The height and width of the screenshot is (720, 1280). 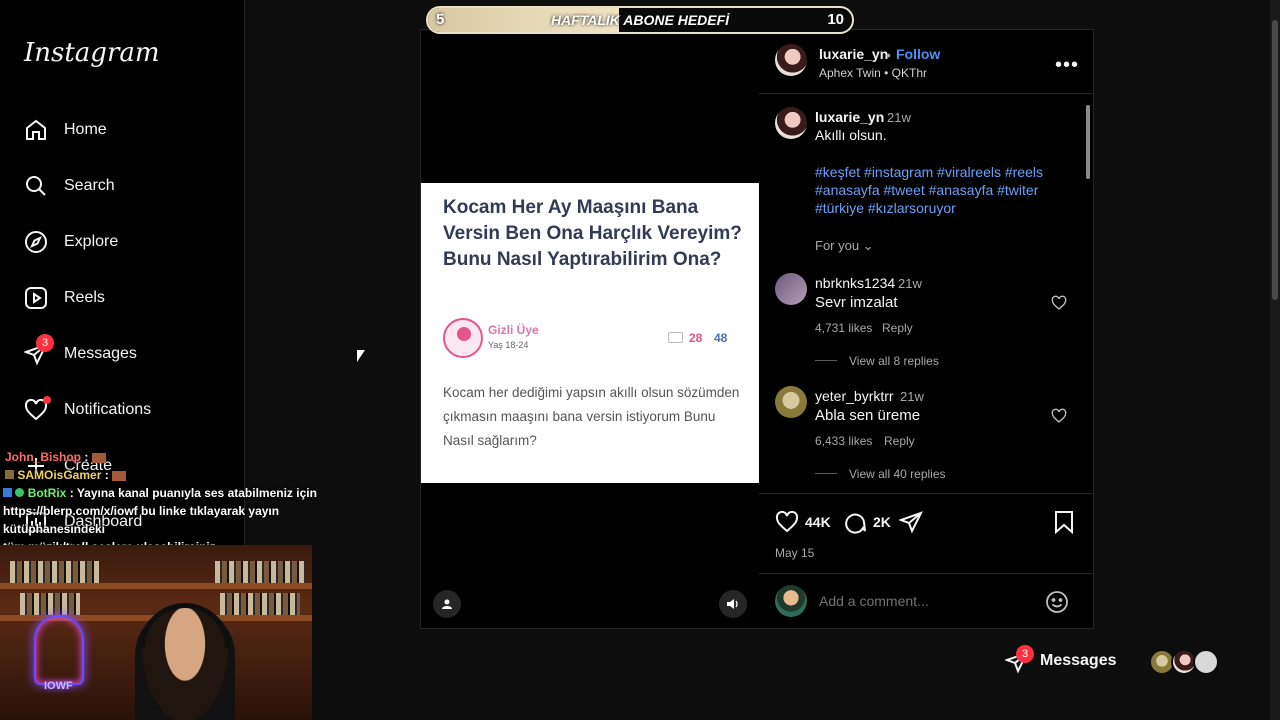 I want to click on neon-sign-text: IOWF, so click(x=58, y=686).